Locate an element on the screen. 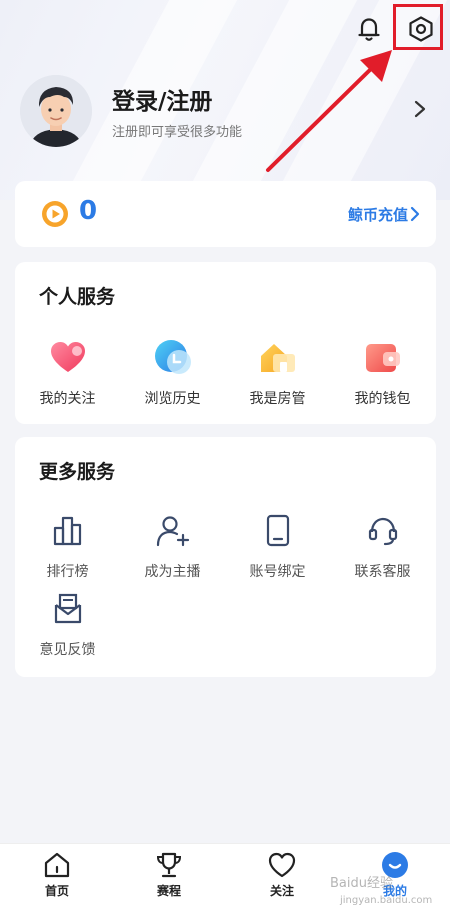  service-label: 我的钱包 is located at coordinates (382, 399).